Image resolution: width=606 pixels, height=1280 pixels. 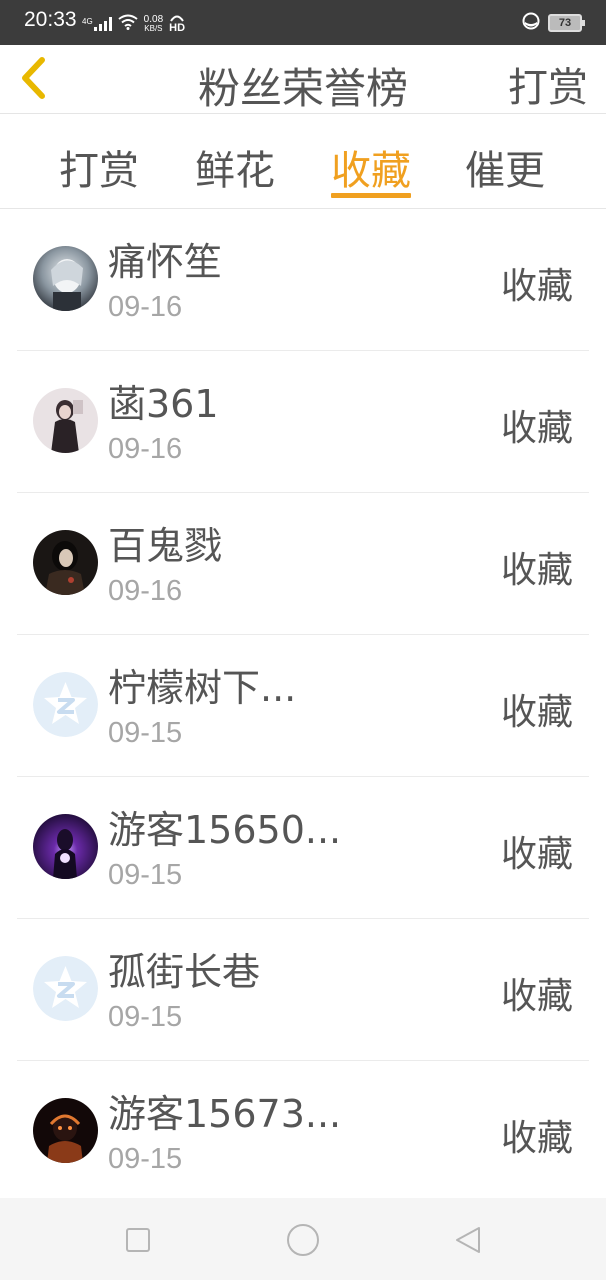 I want to click on reward-button: 打赏, so click(x=548, y=84).